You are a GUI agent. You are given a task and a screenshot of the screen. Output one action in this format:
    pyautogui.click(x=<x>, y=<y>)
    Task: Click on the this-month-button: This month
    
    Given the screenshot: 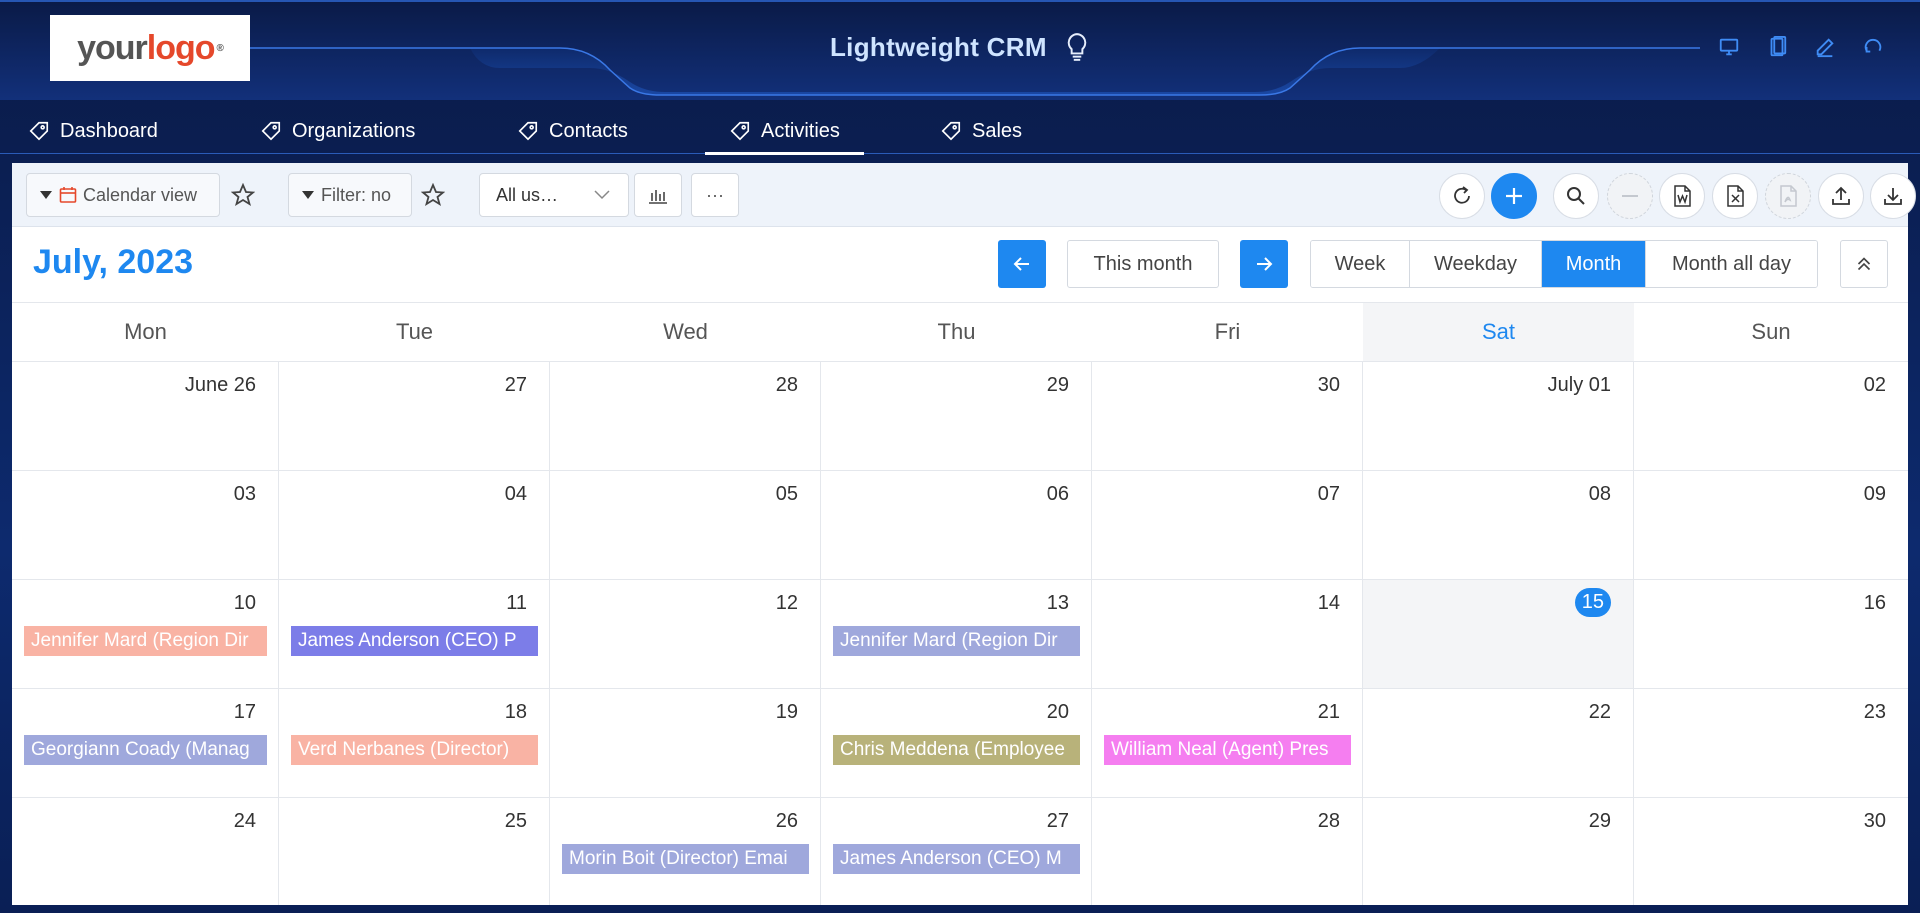 What is the action you would take?
    pyautogui.click(x=1143, y=264)
    